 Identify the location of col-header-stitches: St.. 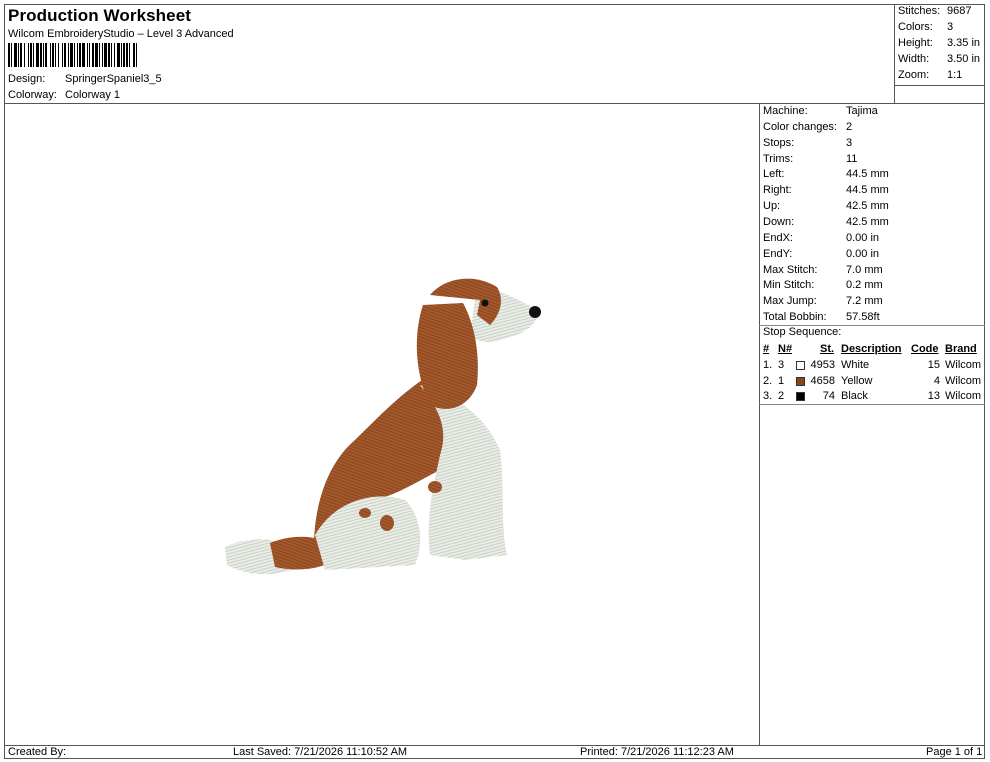
(827, 349).